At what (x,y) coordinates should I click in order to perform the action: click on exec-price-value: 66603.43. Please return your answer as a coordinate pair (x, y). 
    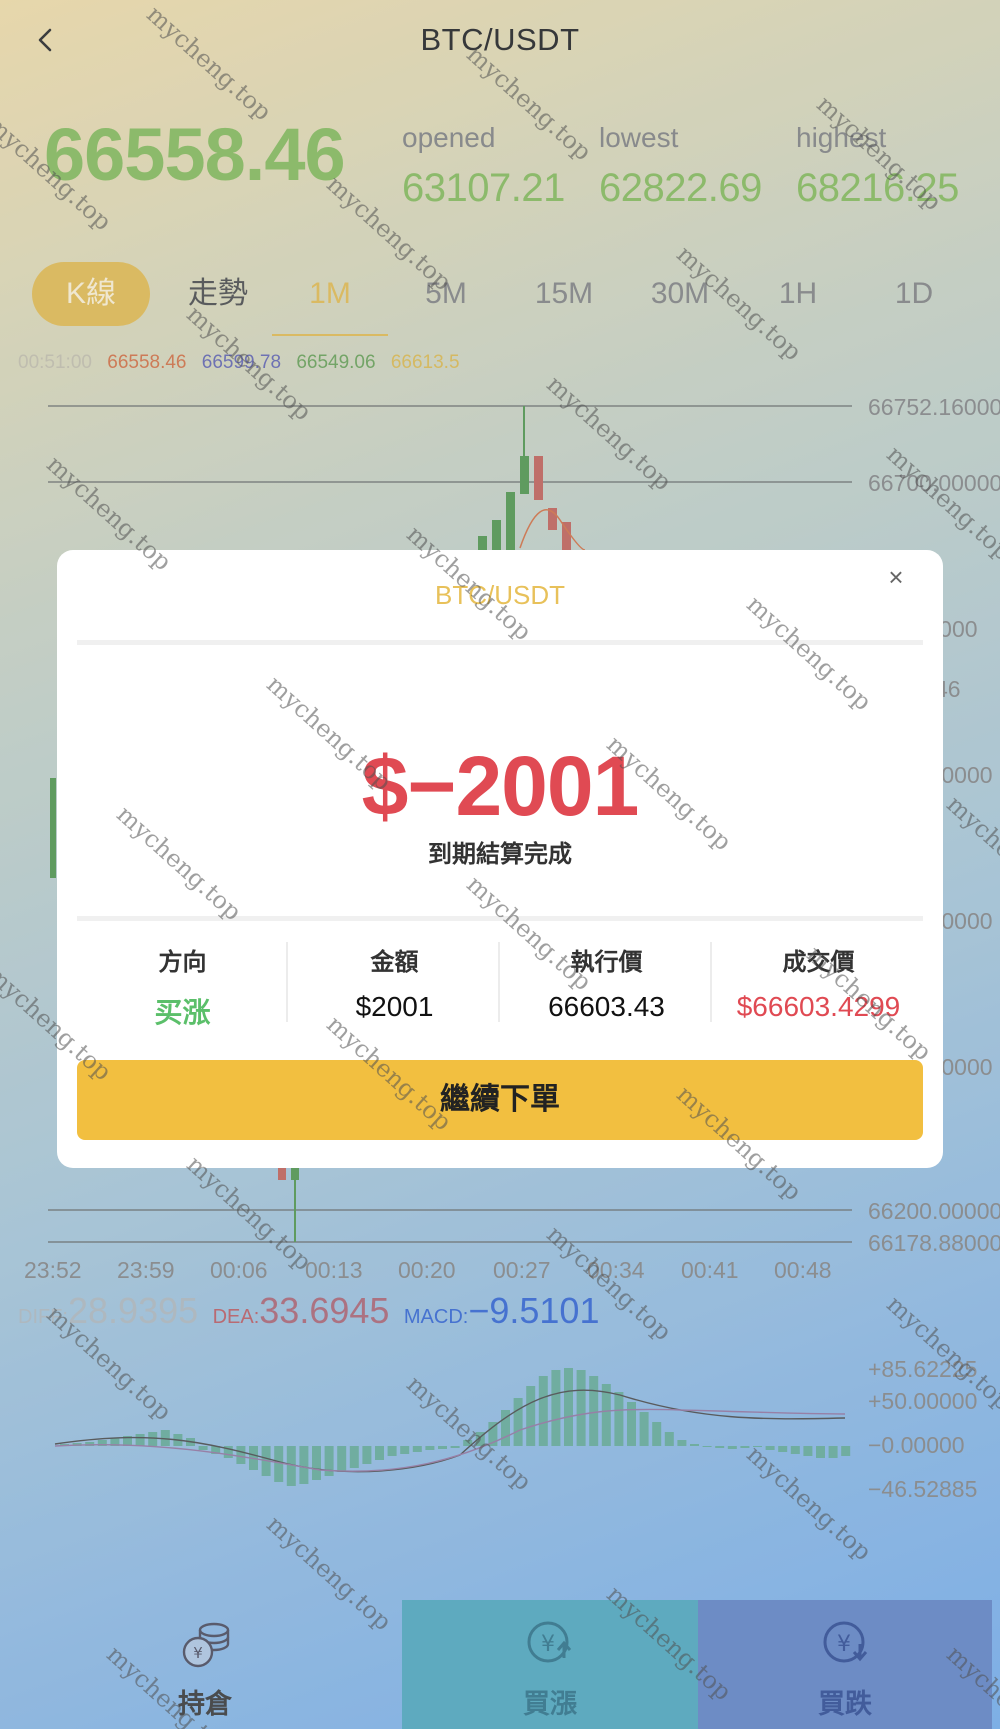
    Looking at the image, I should click on (606, 1006).